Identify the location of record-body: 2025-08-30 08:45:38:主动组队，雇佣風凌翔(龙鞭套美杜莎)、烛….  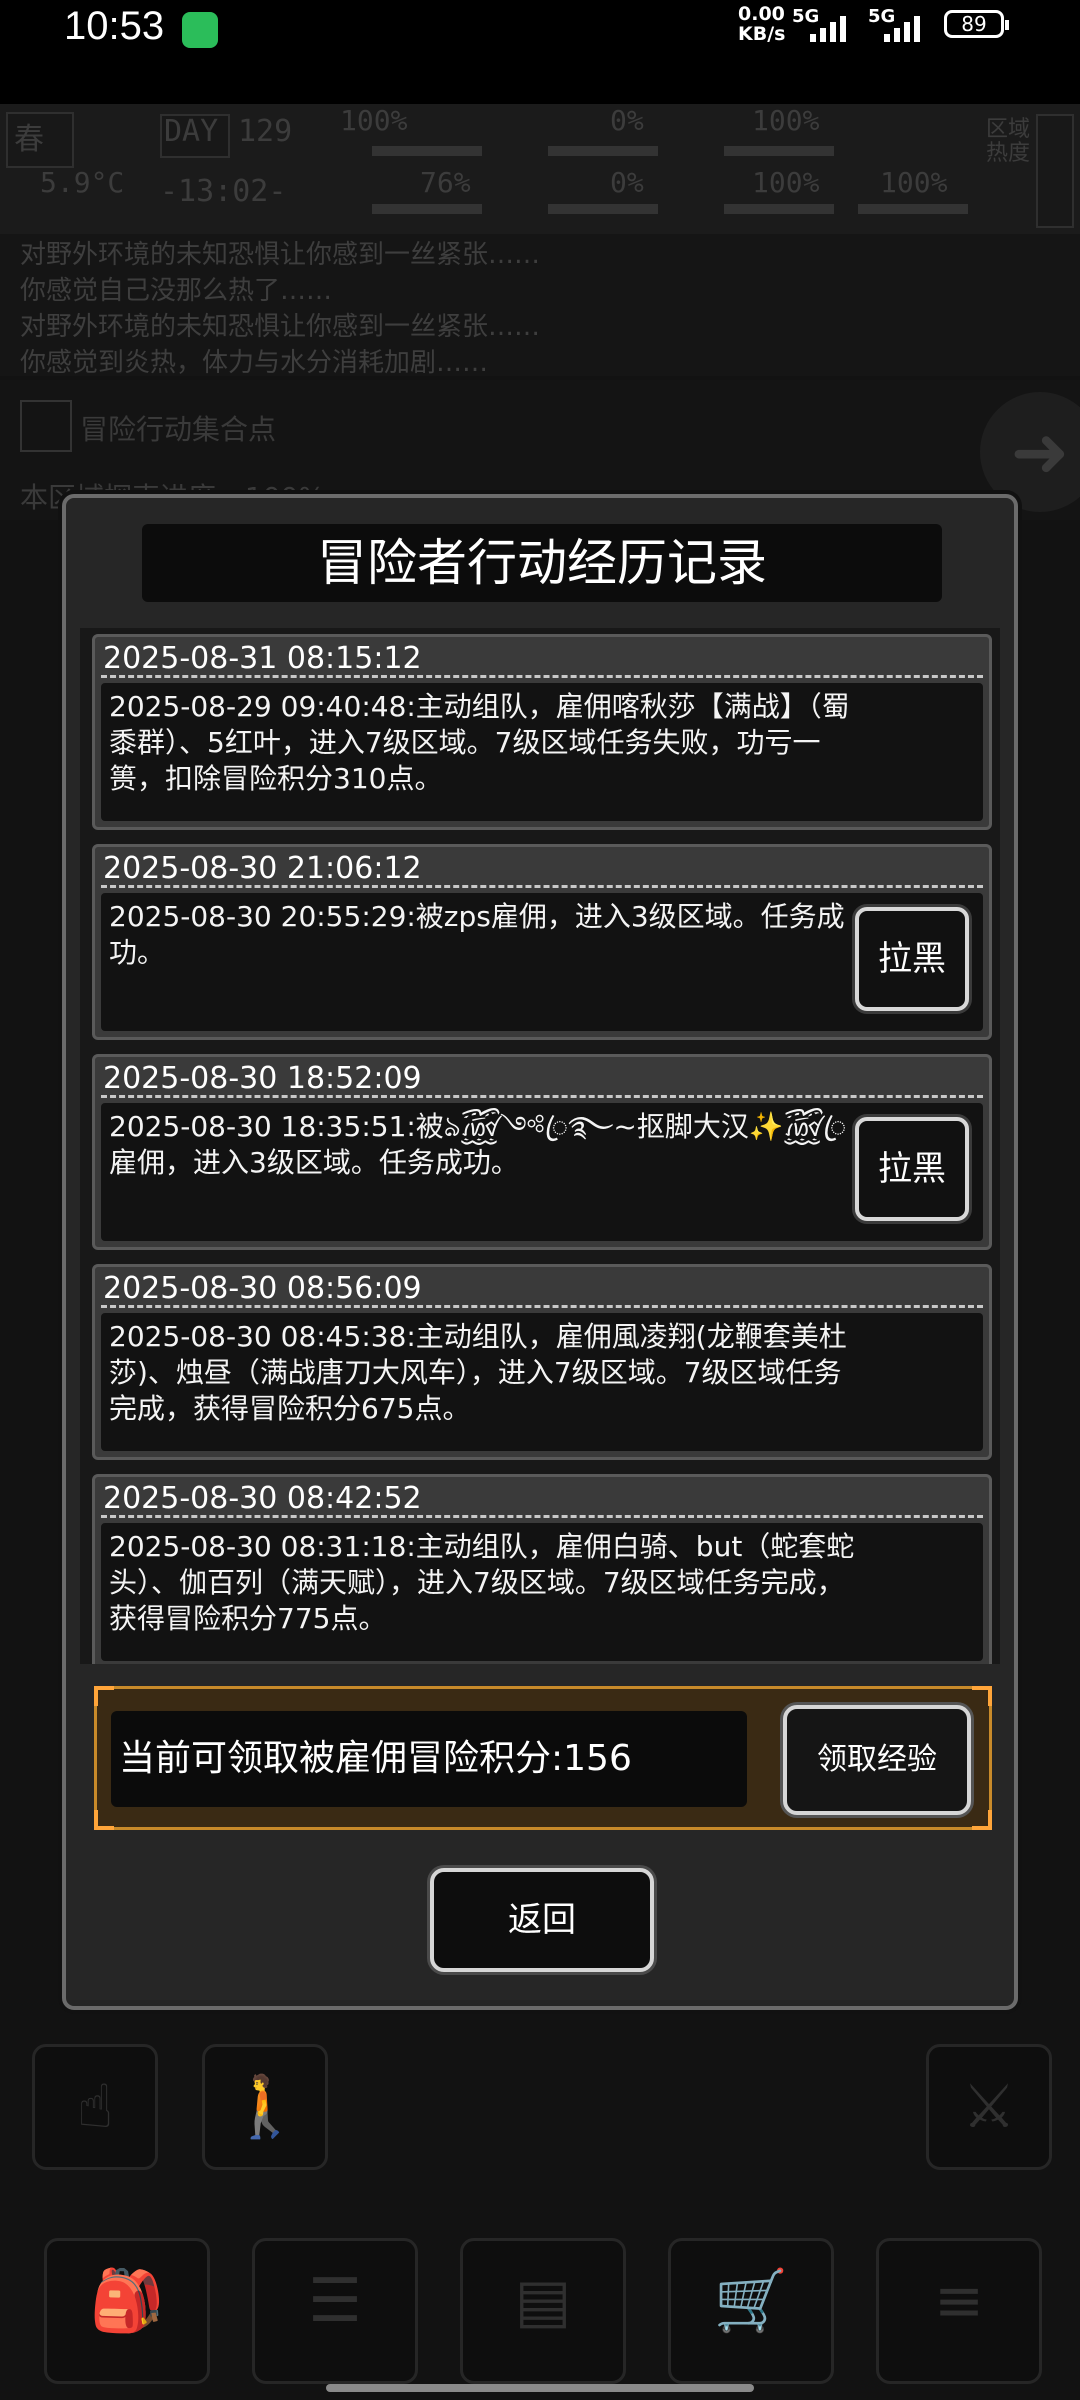
(542, 1382).